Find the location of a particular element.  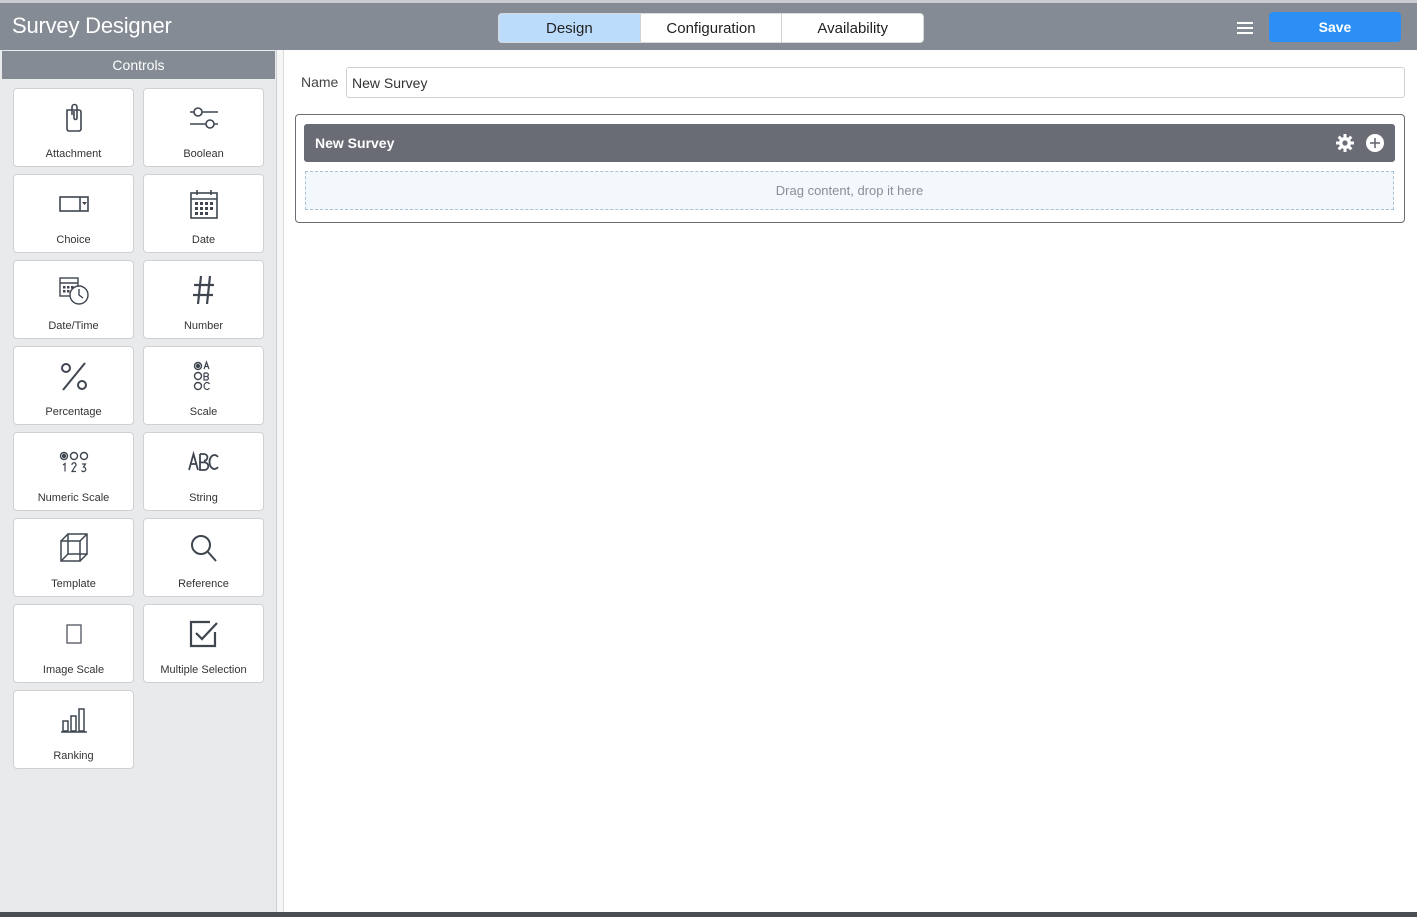

control-label: Number is located at coordinates (203, 326).